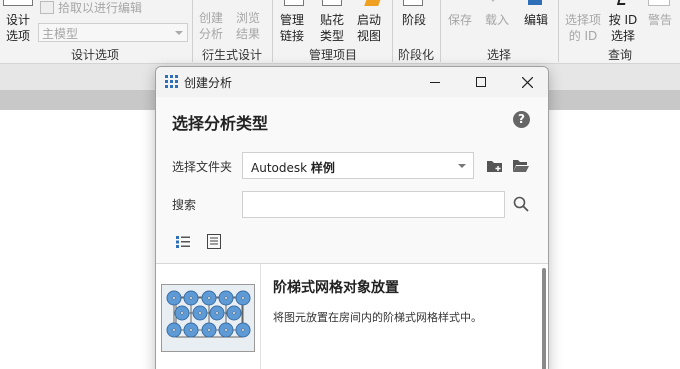  Describe the element at coordinates (47, 7) in the screenshot. I see `pick-to-edit-icon` at that location.